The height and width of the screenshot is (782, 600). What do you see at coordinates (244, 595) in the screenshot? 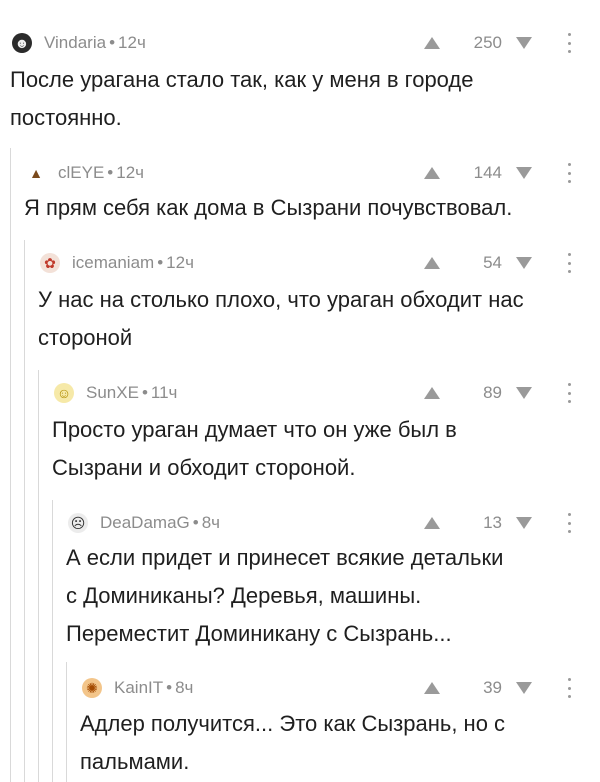
I see `comment-text-line: с Доминиканы? Деревья, машины.` at bounding box center [244, 595].